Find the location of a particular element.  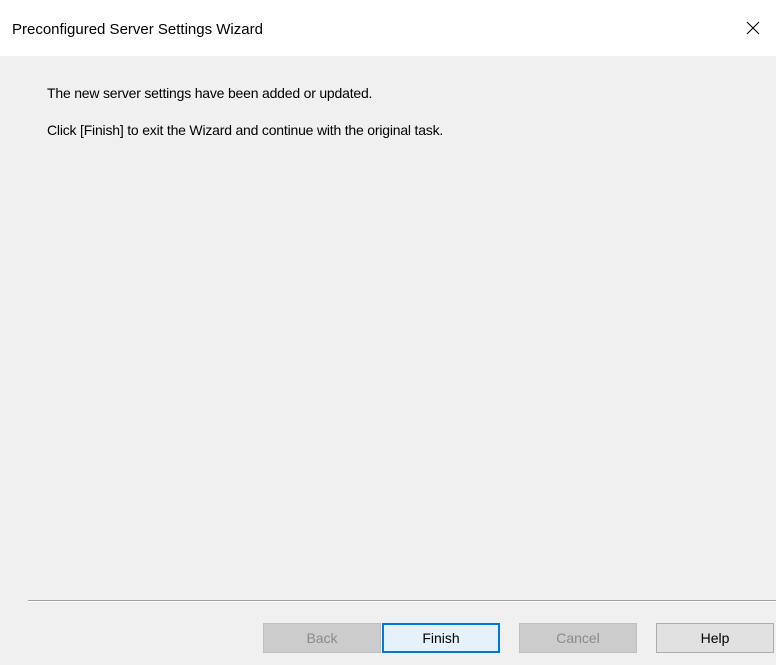

title-bar: Preconfigured Server Settings Wizard is located at coordinates (388, 28).